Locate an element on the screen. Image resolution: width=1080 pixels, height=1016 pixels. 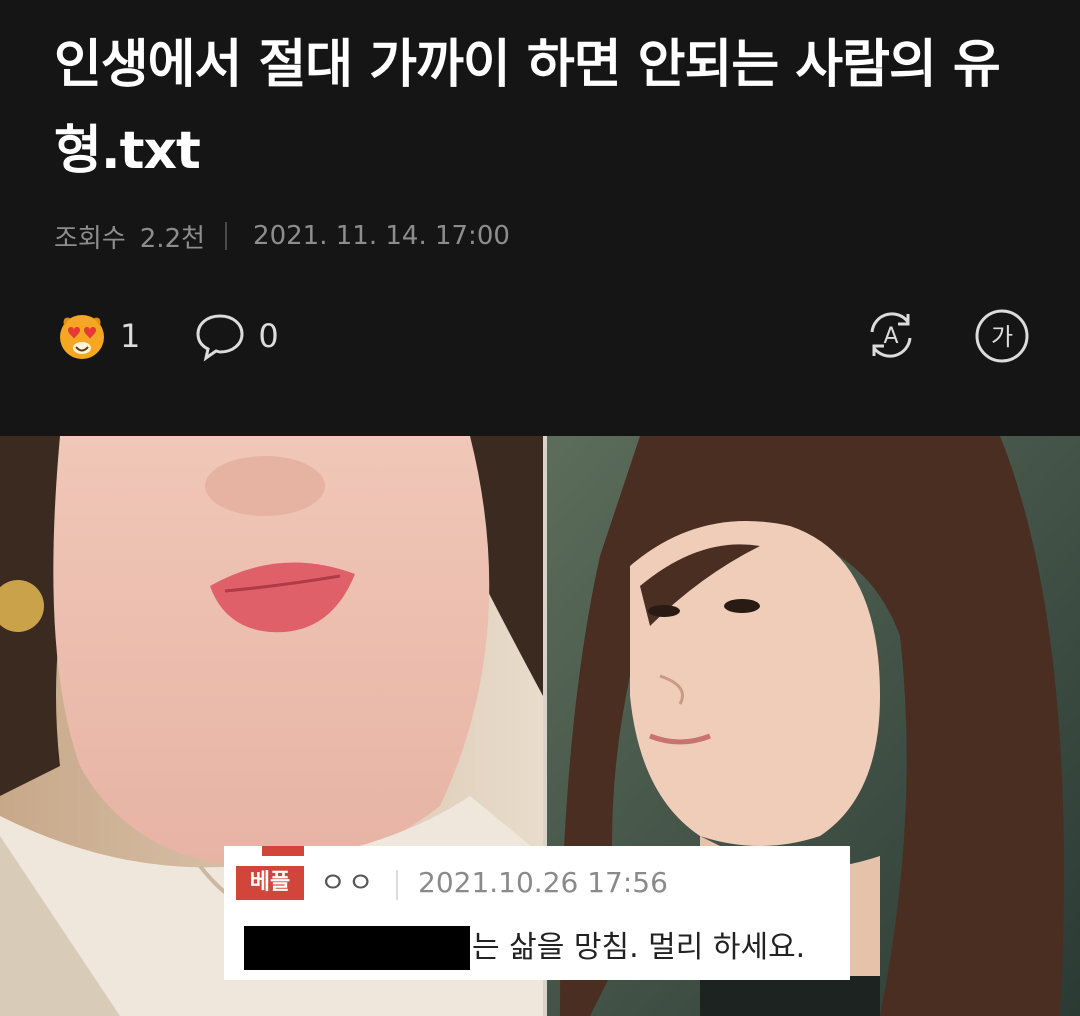
comment-text: 는 삶을 망침. 멀리 하세요. is located at coordinates (639, 947).